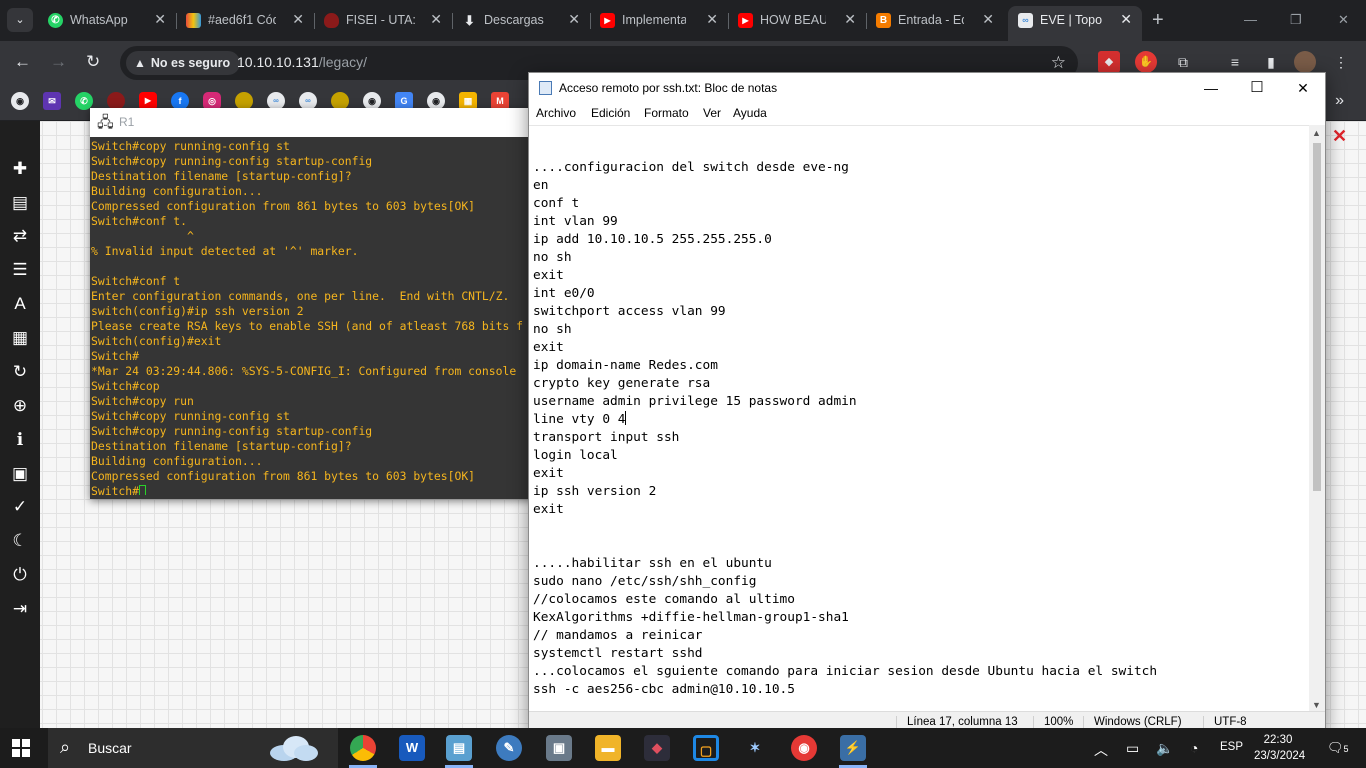 This screenshot has width=1366, height=768. What do you see at coordinates (1132, 748) in the screenshot?
I see `battery-icon: ▭` at bounding box center [1132, 748].